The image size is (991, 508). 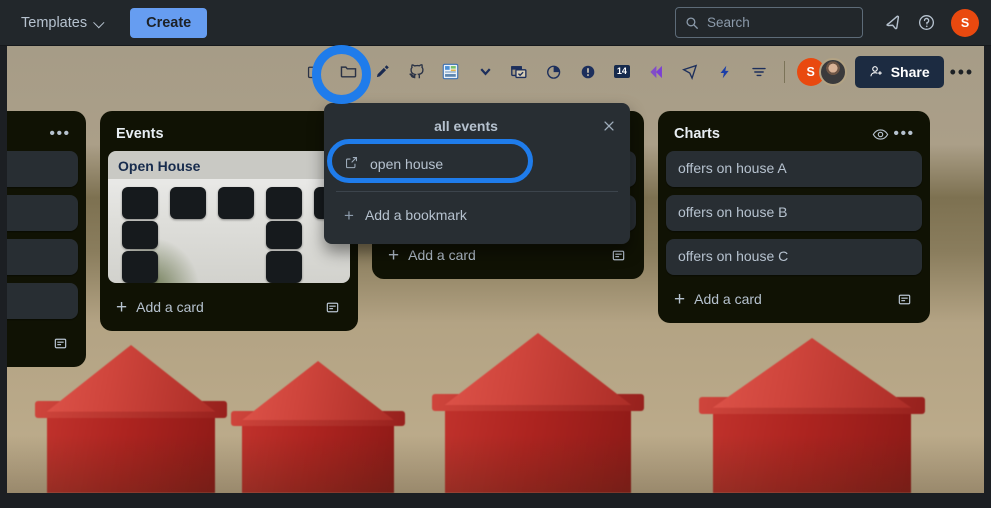 I want to click on list-partial-left: •••, so click(x=46, y=239).